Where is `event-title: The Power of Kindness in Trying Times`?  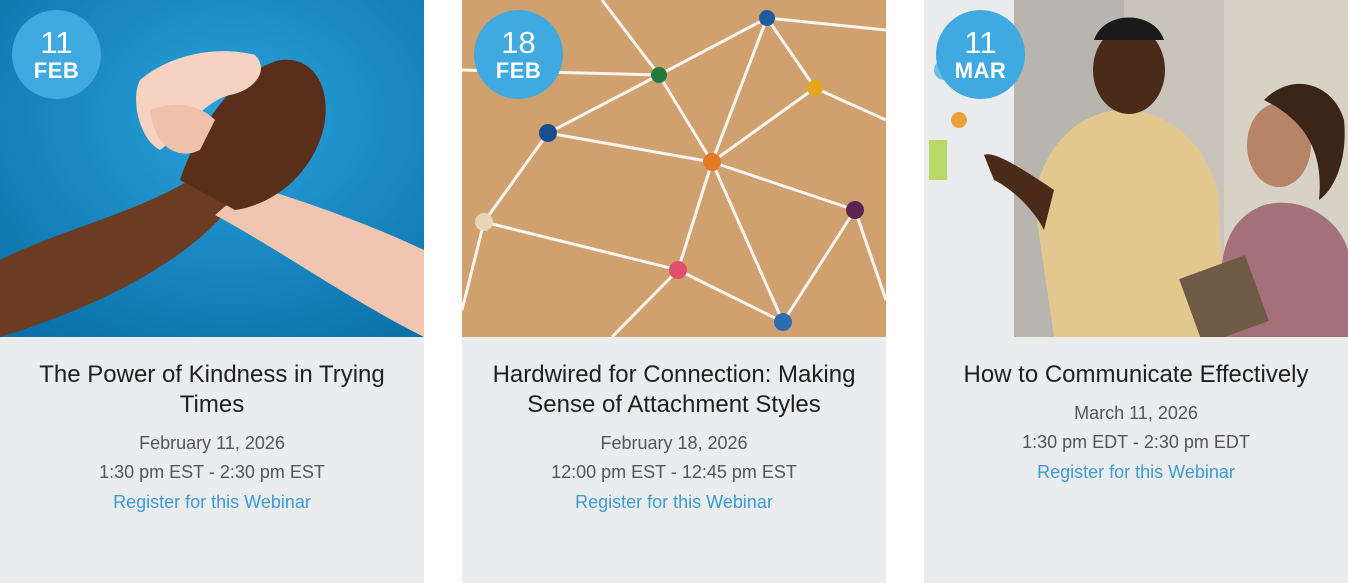
event-title: The Power of Kindness in Trying Times is located at coordinates (212, 390).